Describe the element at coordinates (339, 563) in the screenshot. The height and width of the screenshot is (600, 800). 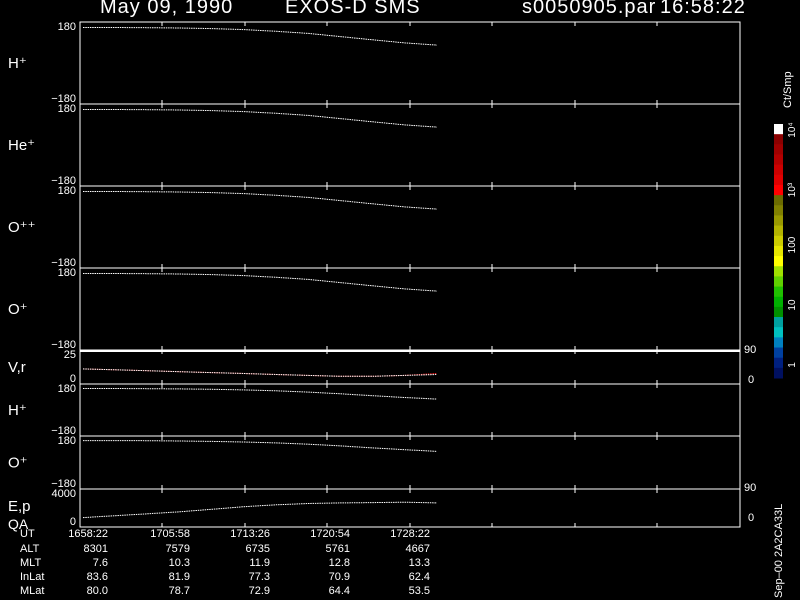
I see `footer-value: 12.8` at that location.